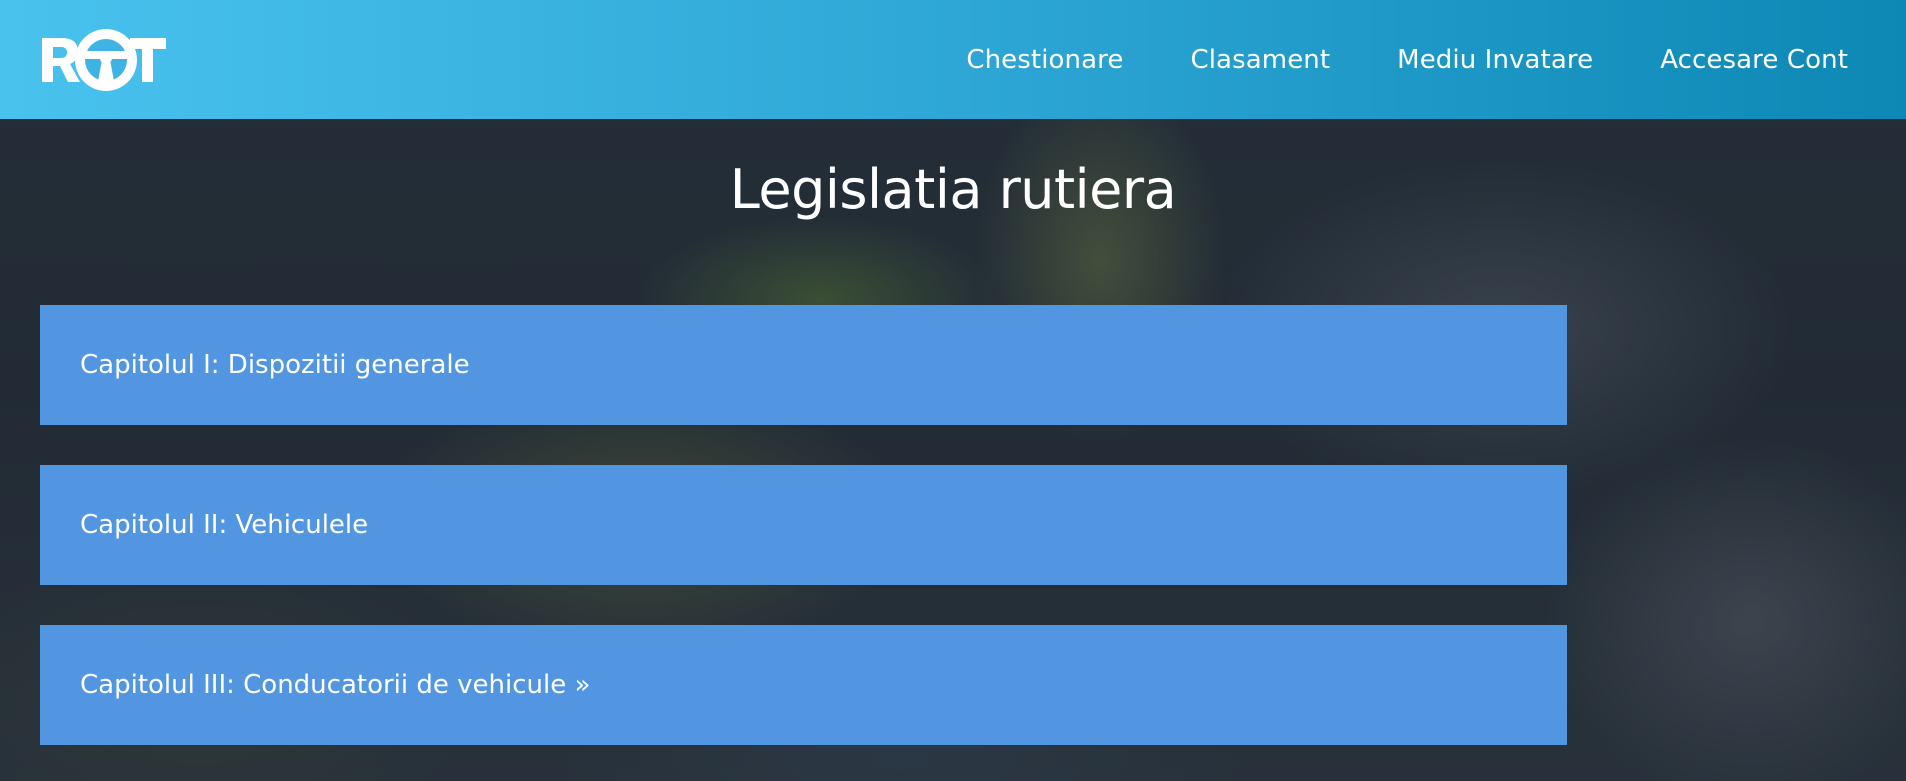 The image size is (1906, 781). I want to click on site-logo, so click(104, 60).